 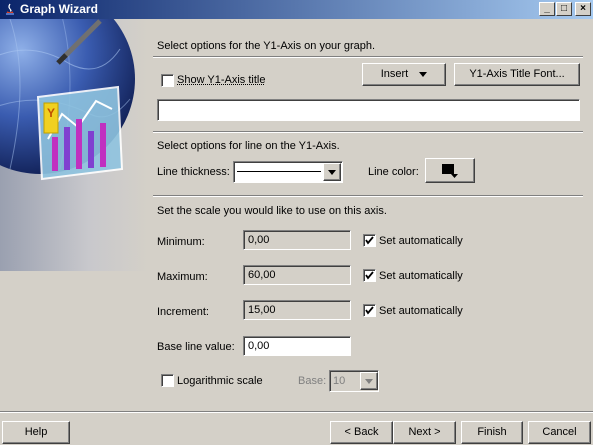 I want to click on next-label: Next >, so click(x=424, y=432).